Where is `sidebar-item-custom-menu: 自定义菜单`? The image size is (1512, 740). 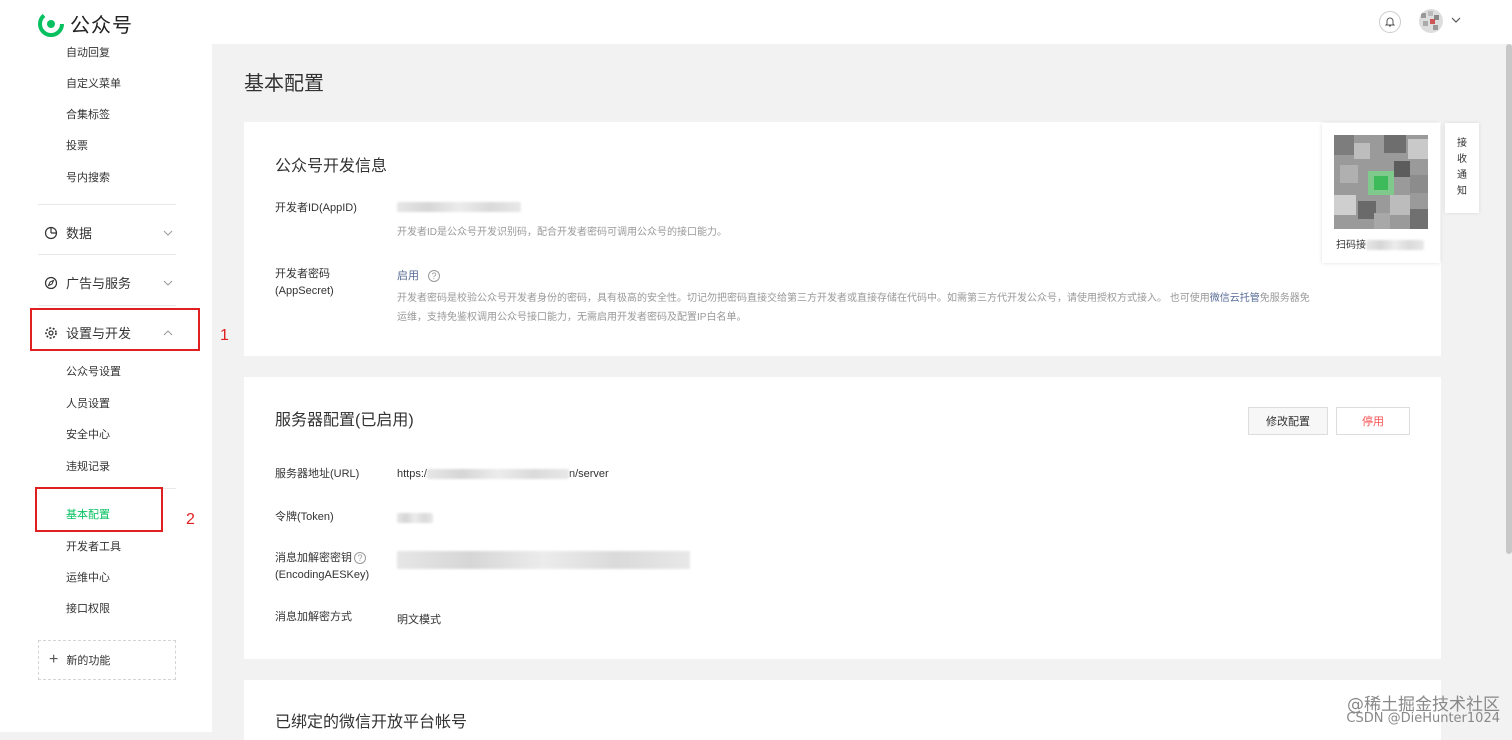
sidebar-item-custom-menu: 自定义菜单 is located at coordinates (93, 83).